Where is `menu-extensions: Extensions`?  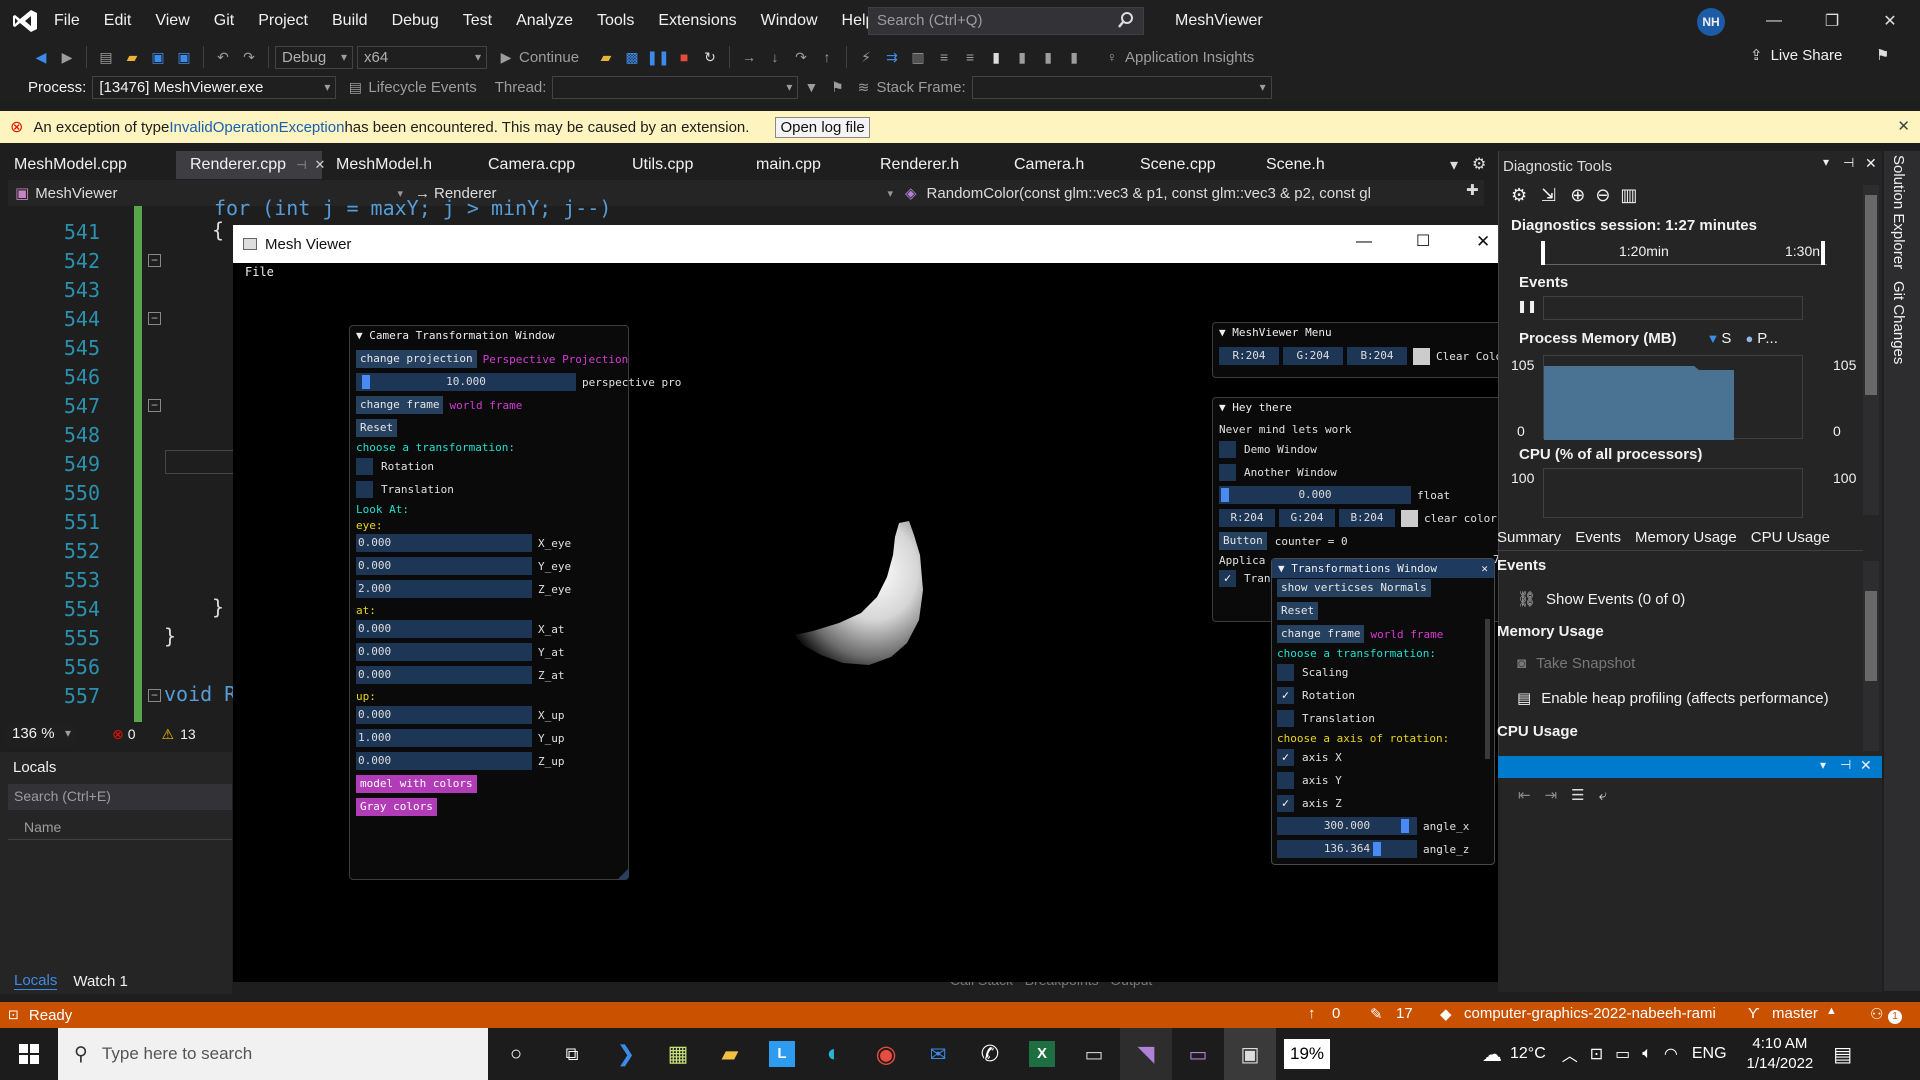
menu-extensions: Extensions is located at coordinates (697, 21).